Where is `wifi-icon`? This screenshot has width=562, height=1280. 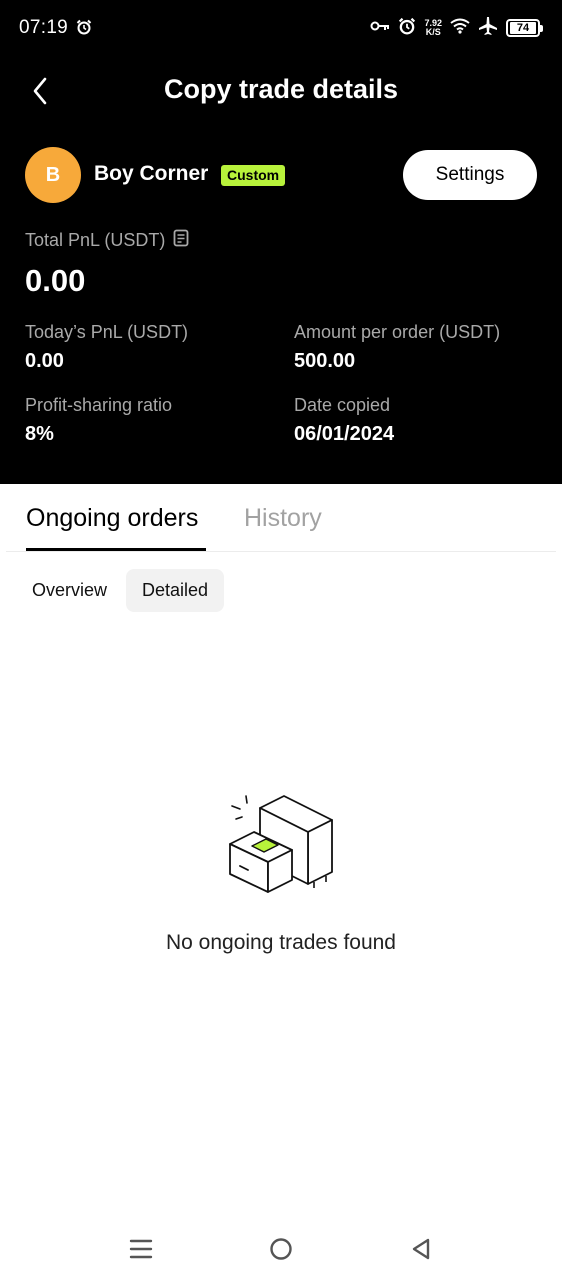 wifi-icon is located at coordinates (460, 28).